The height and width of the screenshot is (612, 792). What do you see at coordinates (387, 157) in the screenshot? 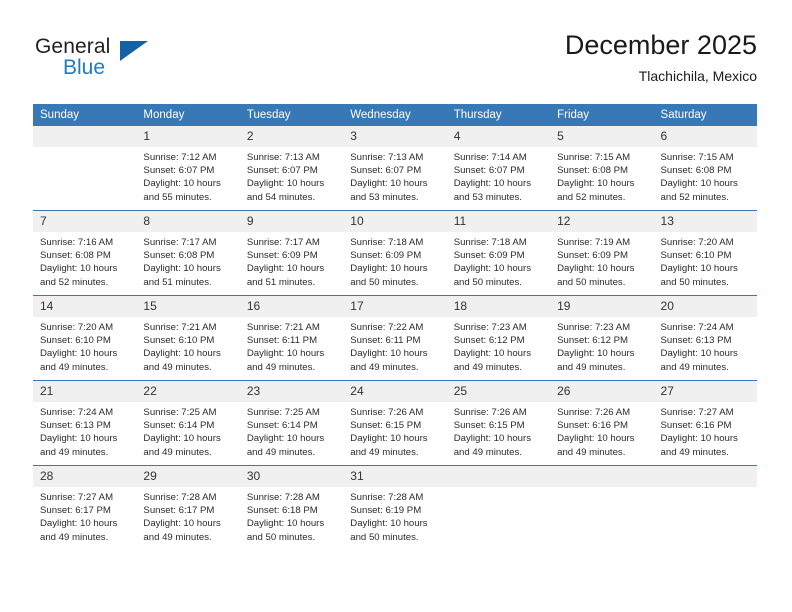
I see `day-detail-line: Sunrise: 7:13 AM` at bounding box center [387, 157].